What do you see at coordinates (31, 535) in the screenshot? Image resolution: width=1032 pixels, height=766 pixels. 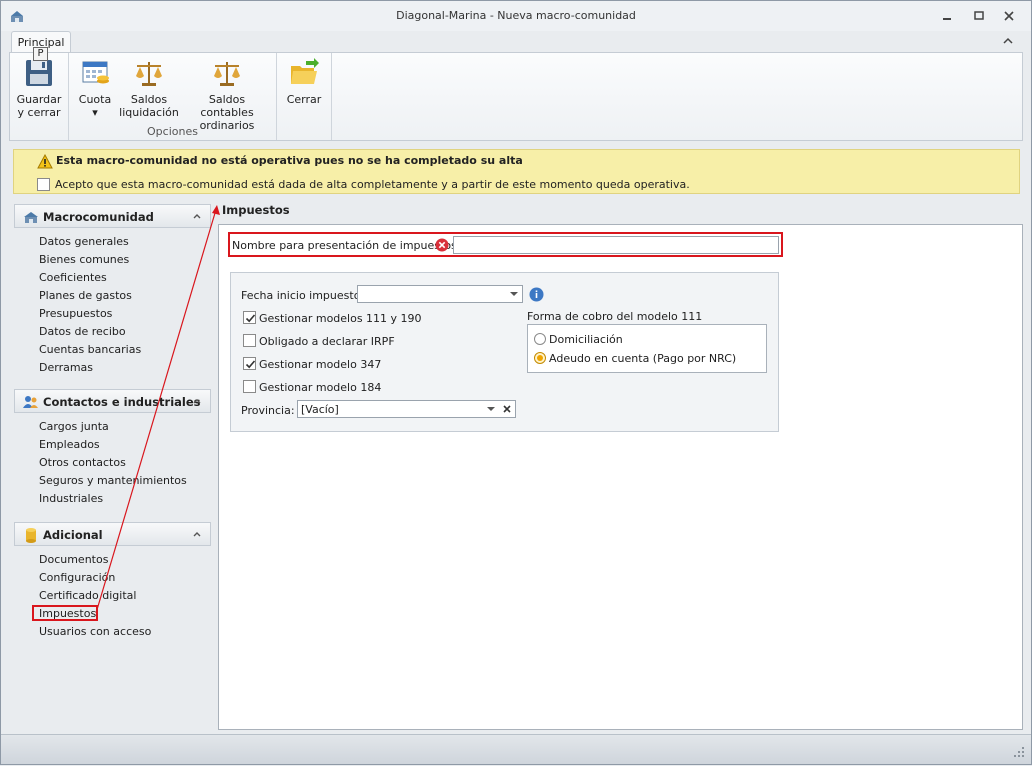 I see `database-icon` at bounding box center [31, 535].